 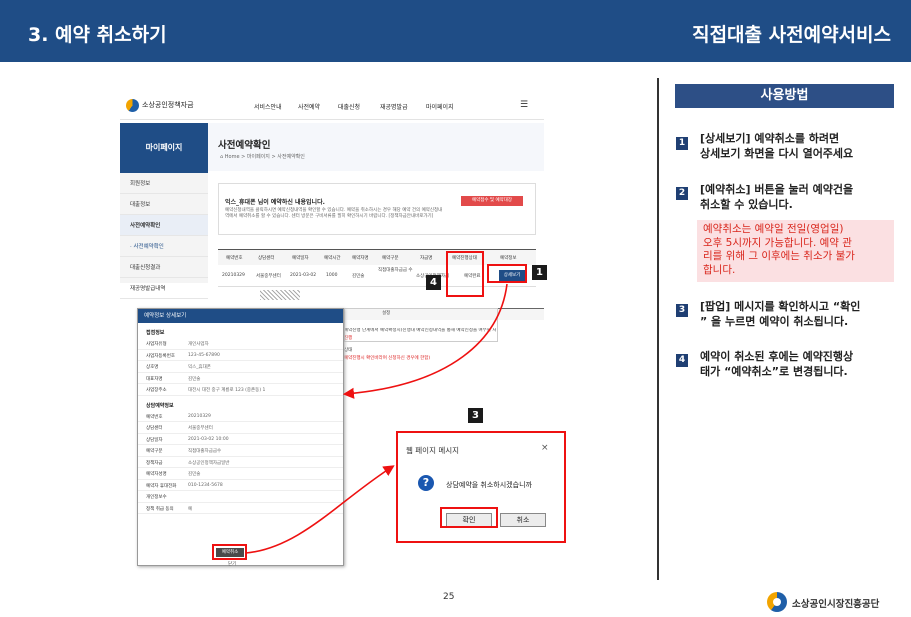 I want to click on step-text: [예약취소] 버튼을 눌러 예약건을 취소할 수 있습니다., so click(x=777, y=197).